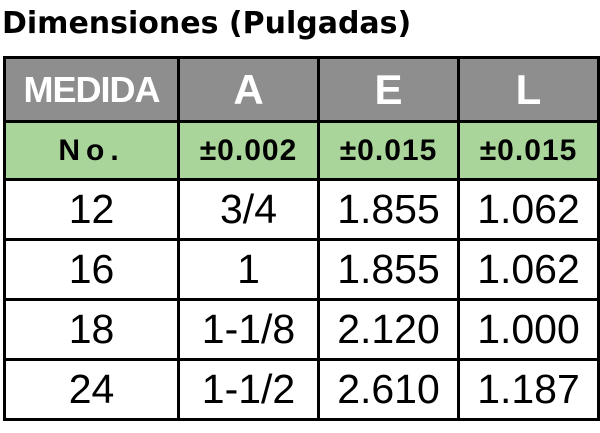  I want to click on table-subheader-row: No. ±0.002 ±0.015 ±0.015, so click(301, 150).